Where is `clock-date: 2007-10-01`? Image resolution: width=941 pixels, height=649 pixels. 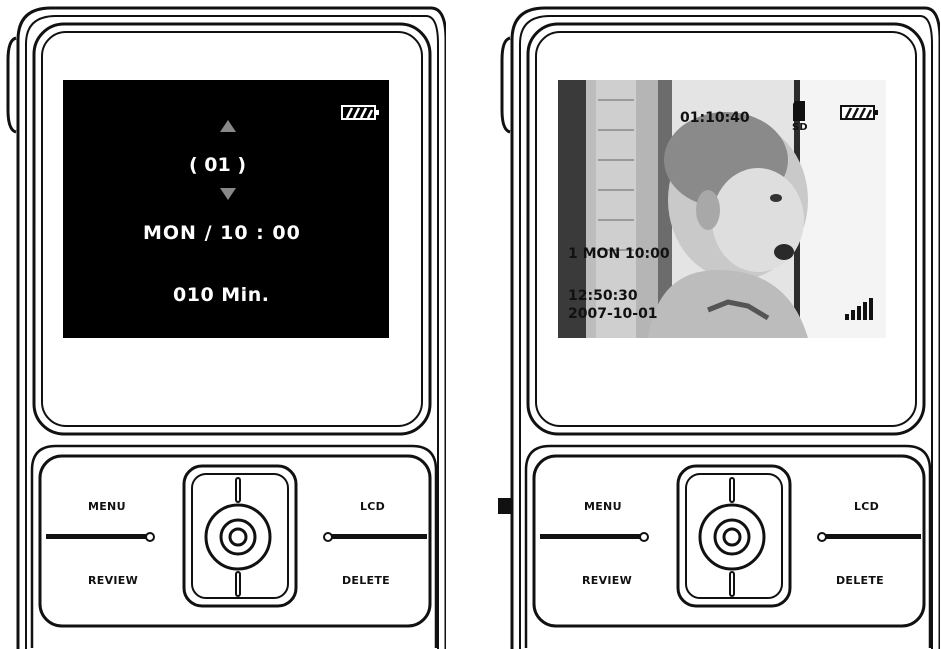
clock-date: 2007-10-01 is located at coordinates (613, 314).